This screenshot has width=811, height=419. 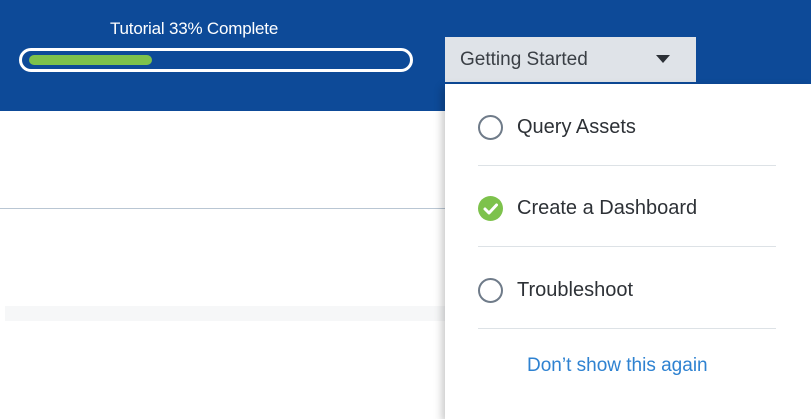 I want to click on tutorial-progress-label: Tutorial 33% Complete, so click(x=194, y=28).